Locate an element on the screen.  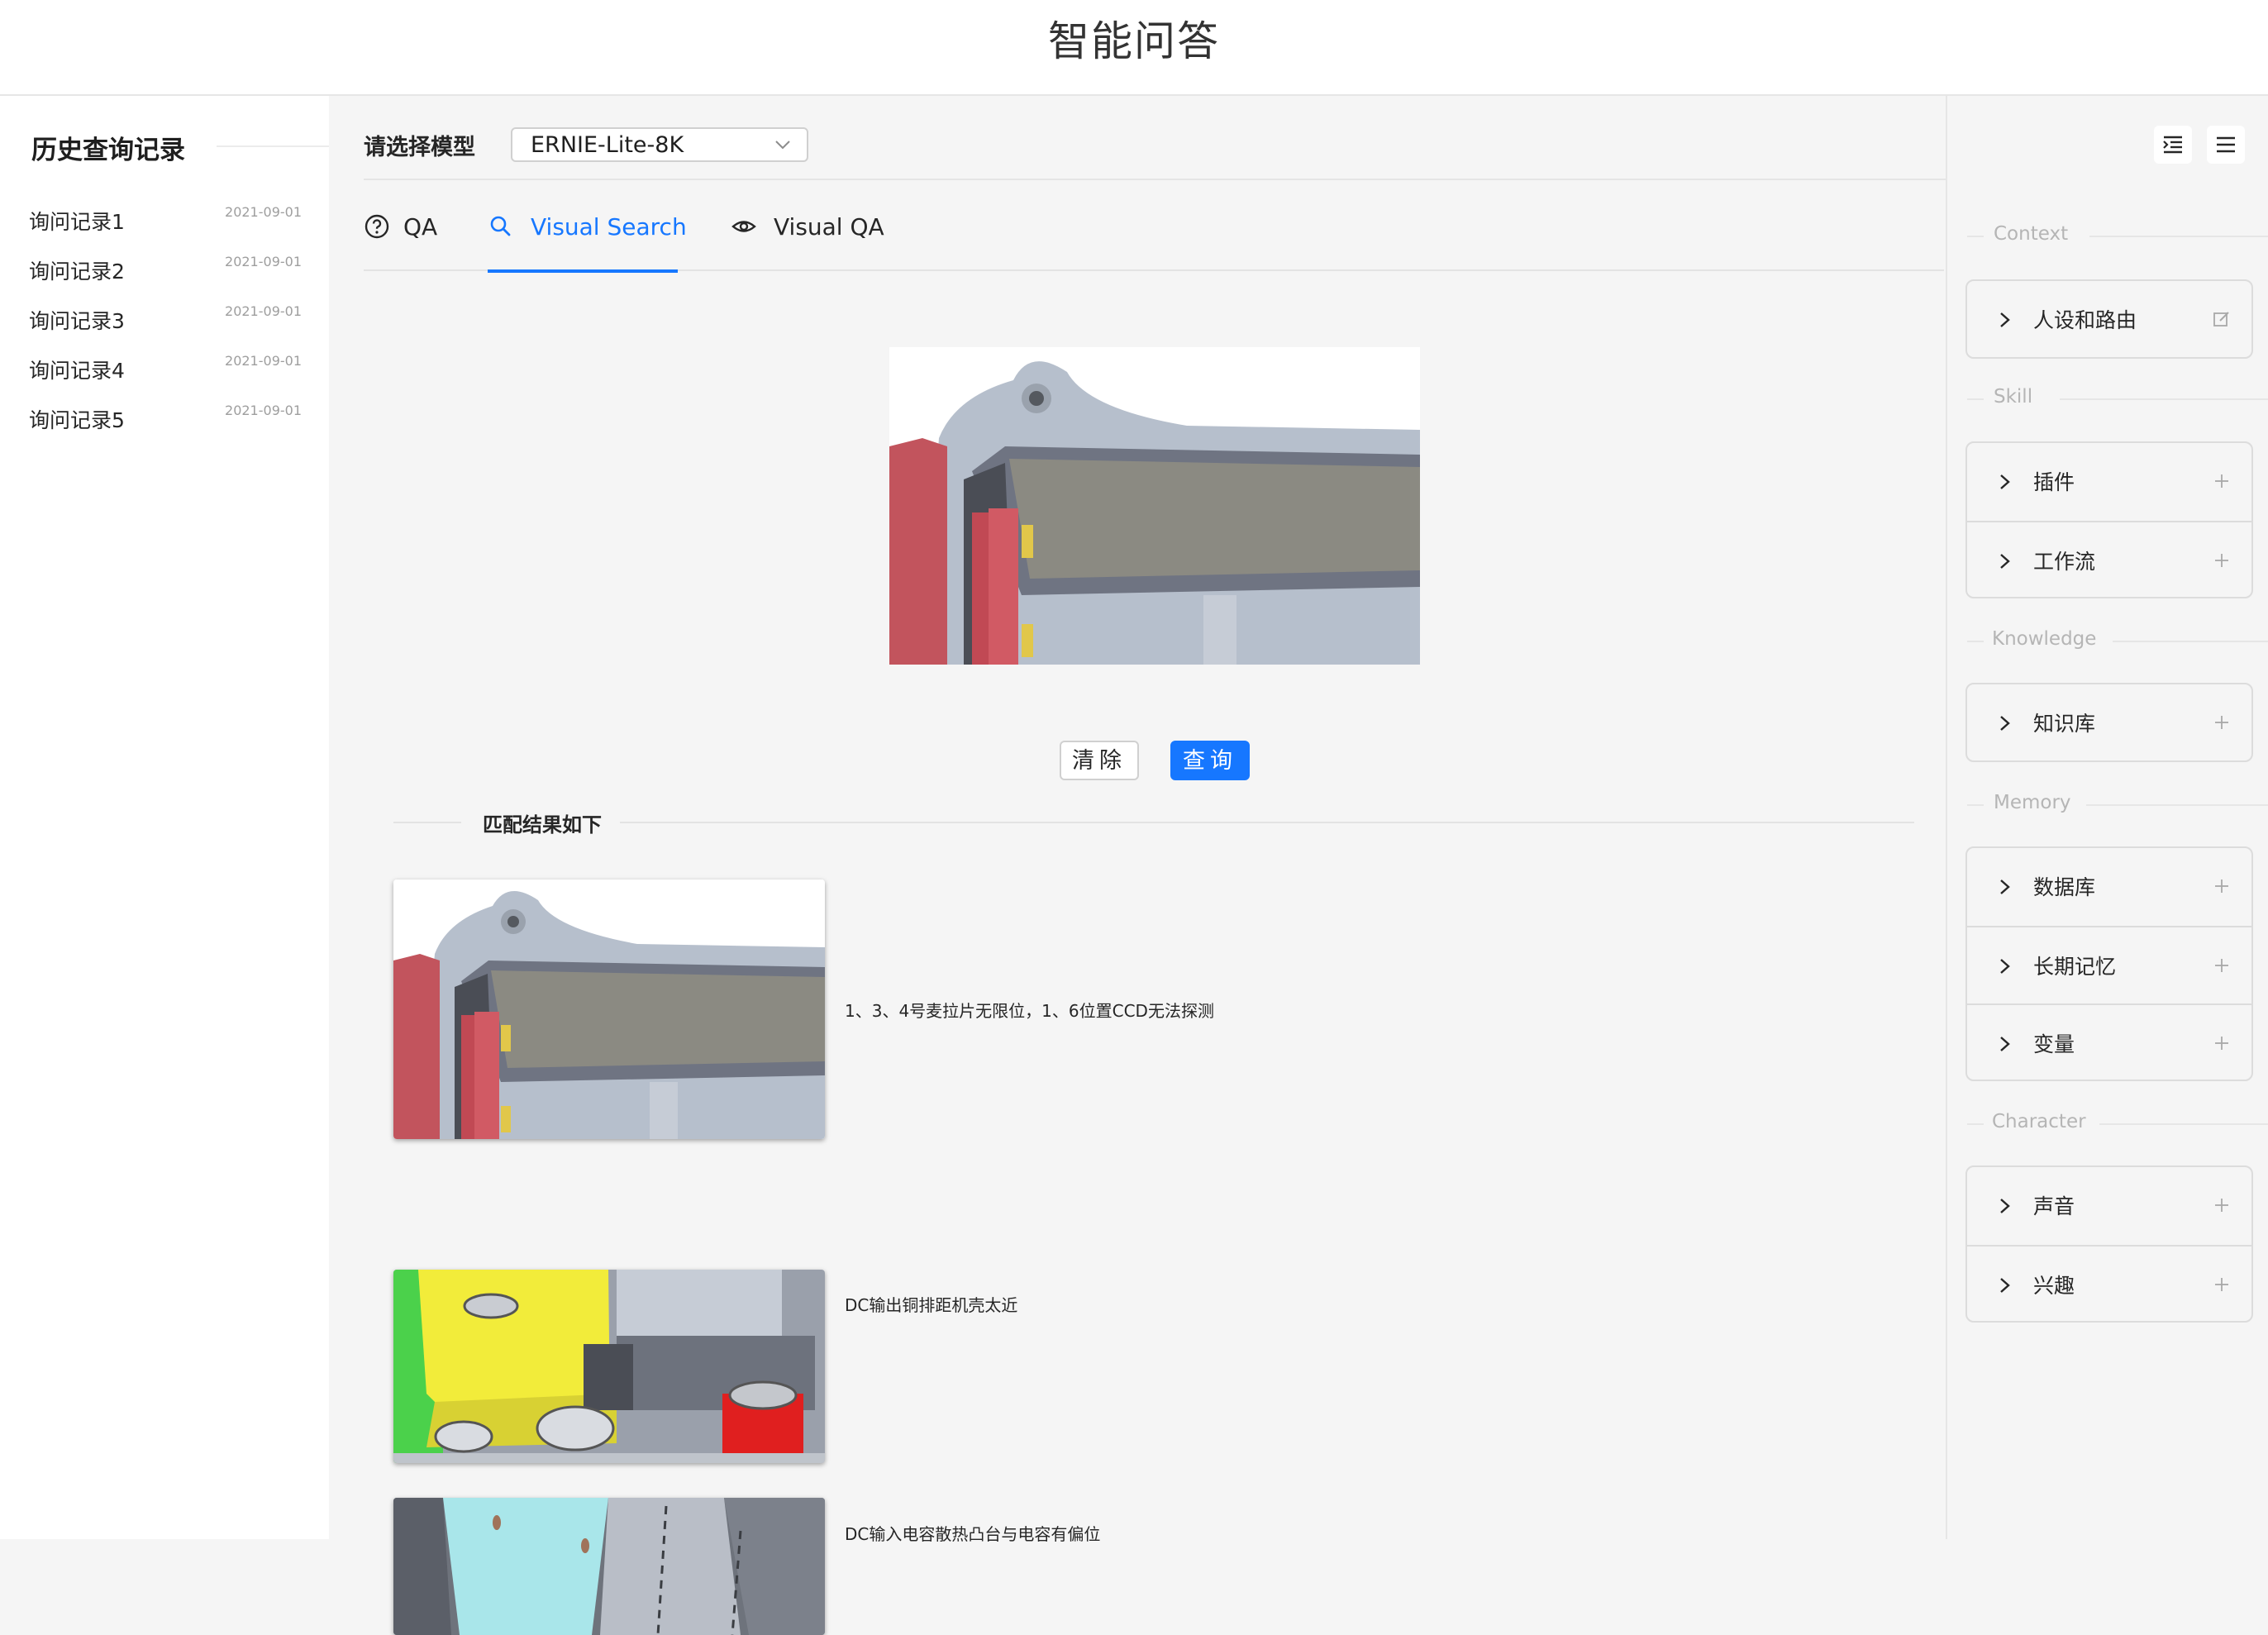
search-icon is located at coordinates (500, 226).